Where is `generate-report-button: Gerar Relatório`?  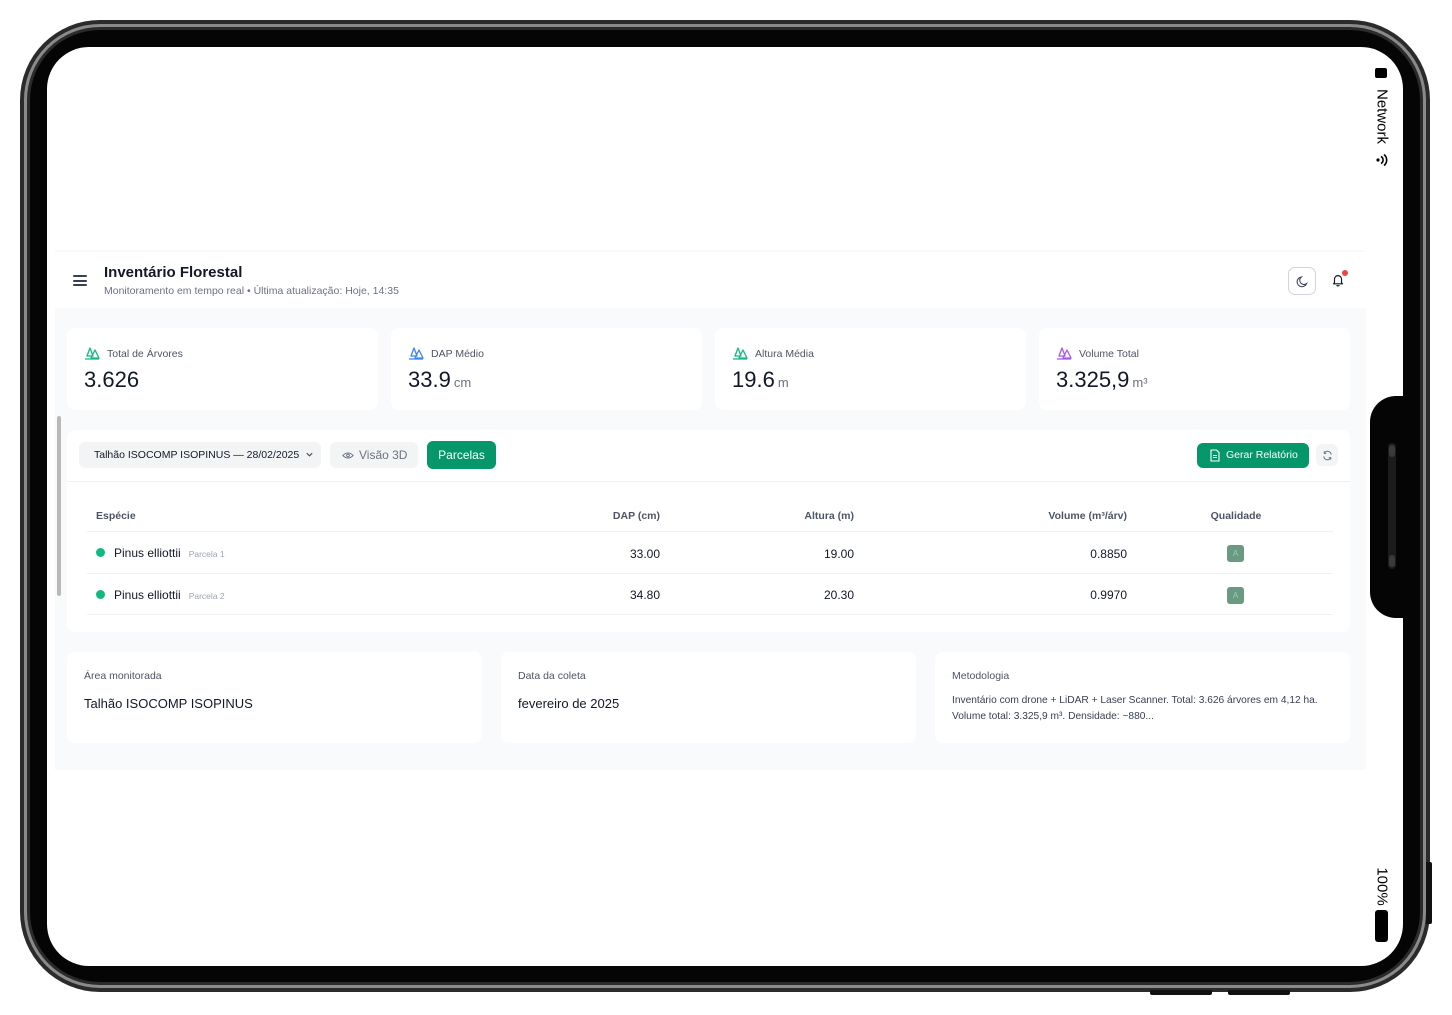
generate-report-button: Gerar Relatório is located at coordinates (1253, 455).